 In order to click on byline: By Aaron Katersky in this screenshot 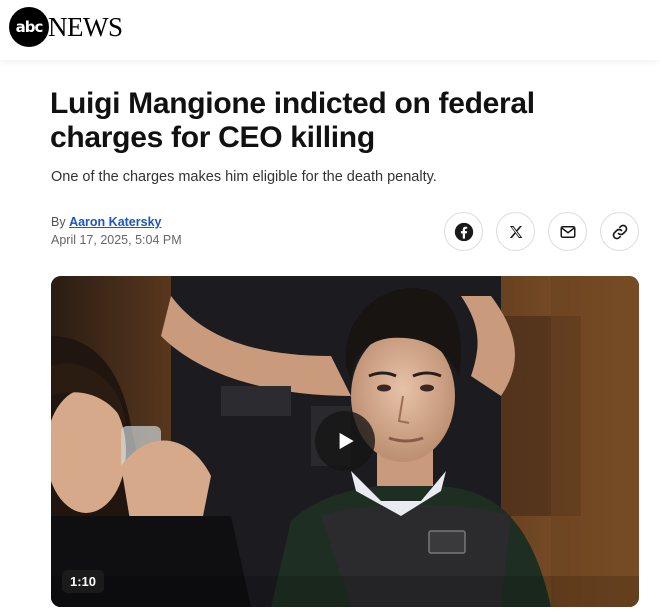, I will do `click(106, 222)`.